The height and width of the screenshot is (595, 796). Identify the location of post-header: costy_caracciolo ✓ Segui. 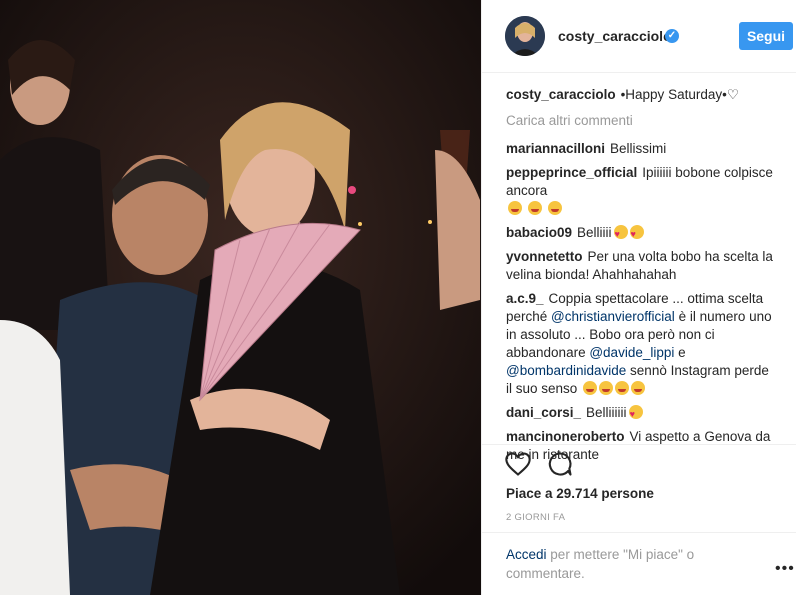
(639, 36).